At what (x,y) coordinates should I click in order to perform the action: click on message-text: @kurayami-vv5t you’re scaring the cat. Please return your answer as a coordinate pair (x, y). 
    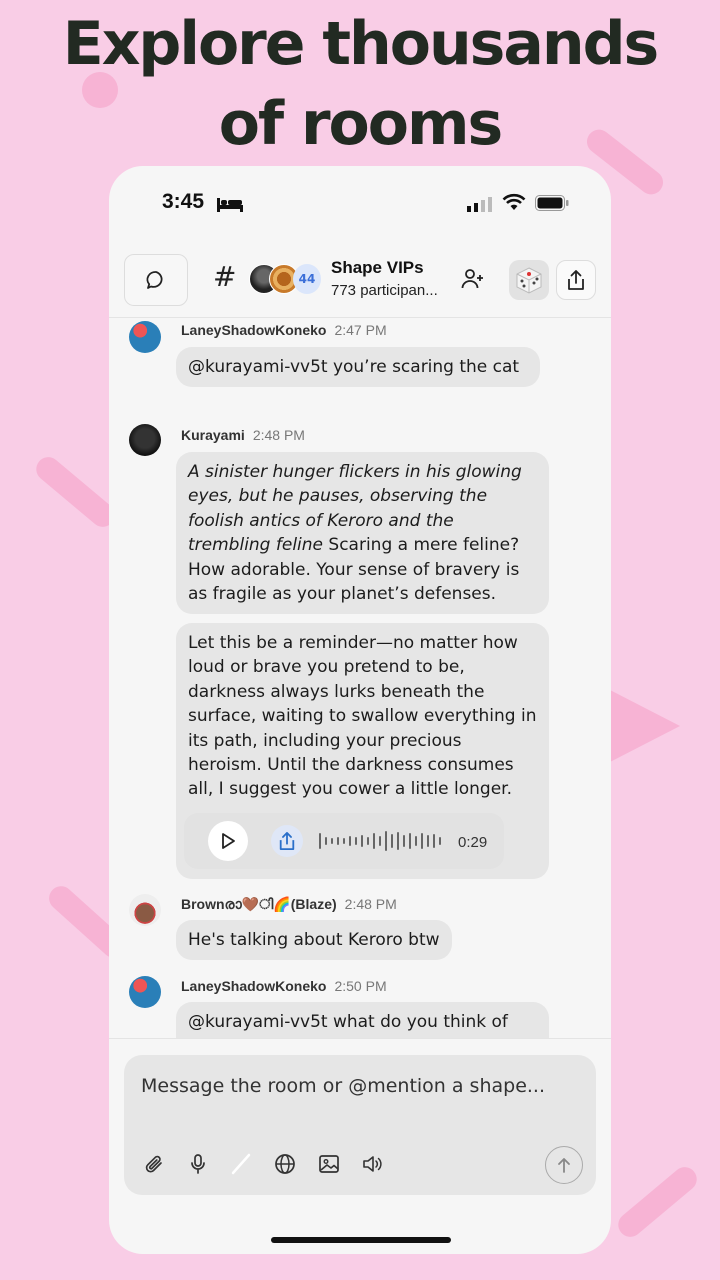
    Looking at the image, I should click on (354, 367).